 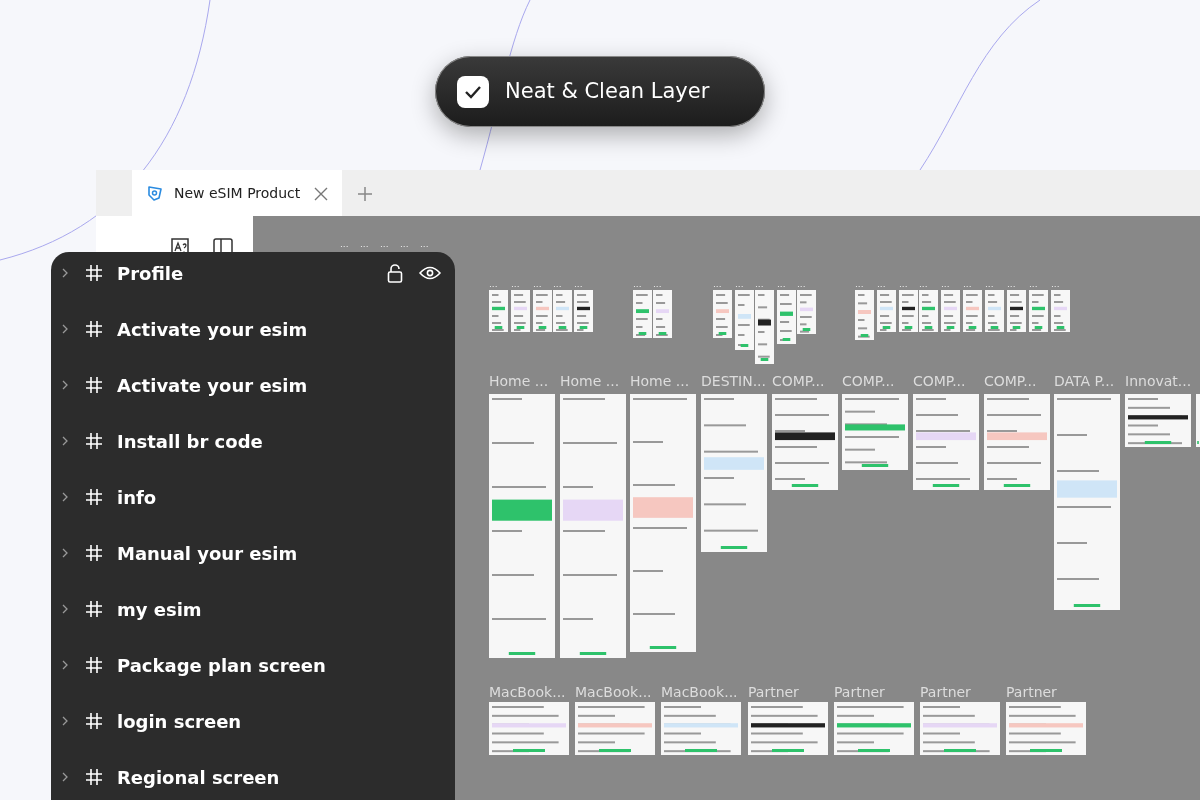 I want to click on layer-row: Profile, so click(x=253, y=276).